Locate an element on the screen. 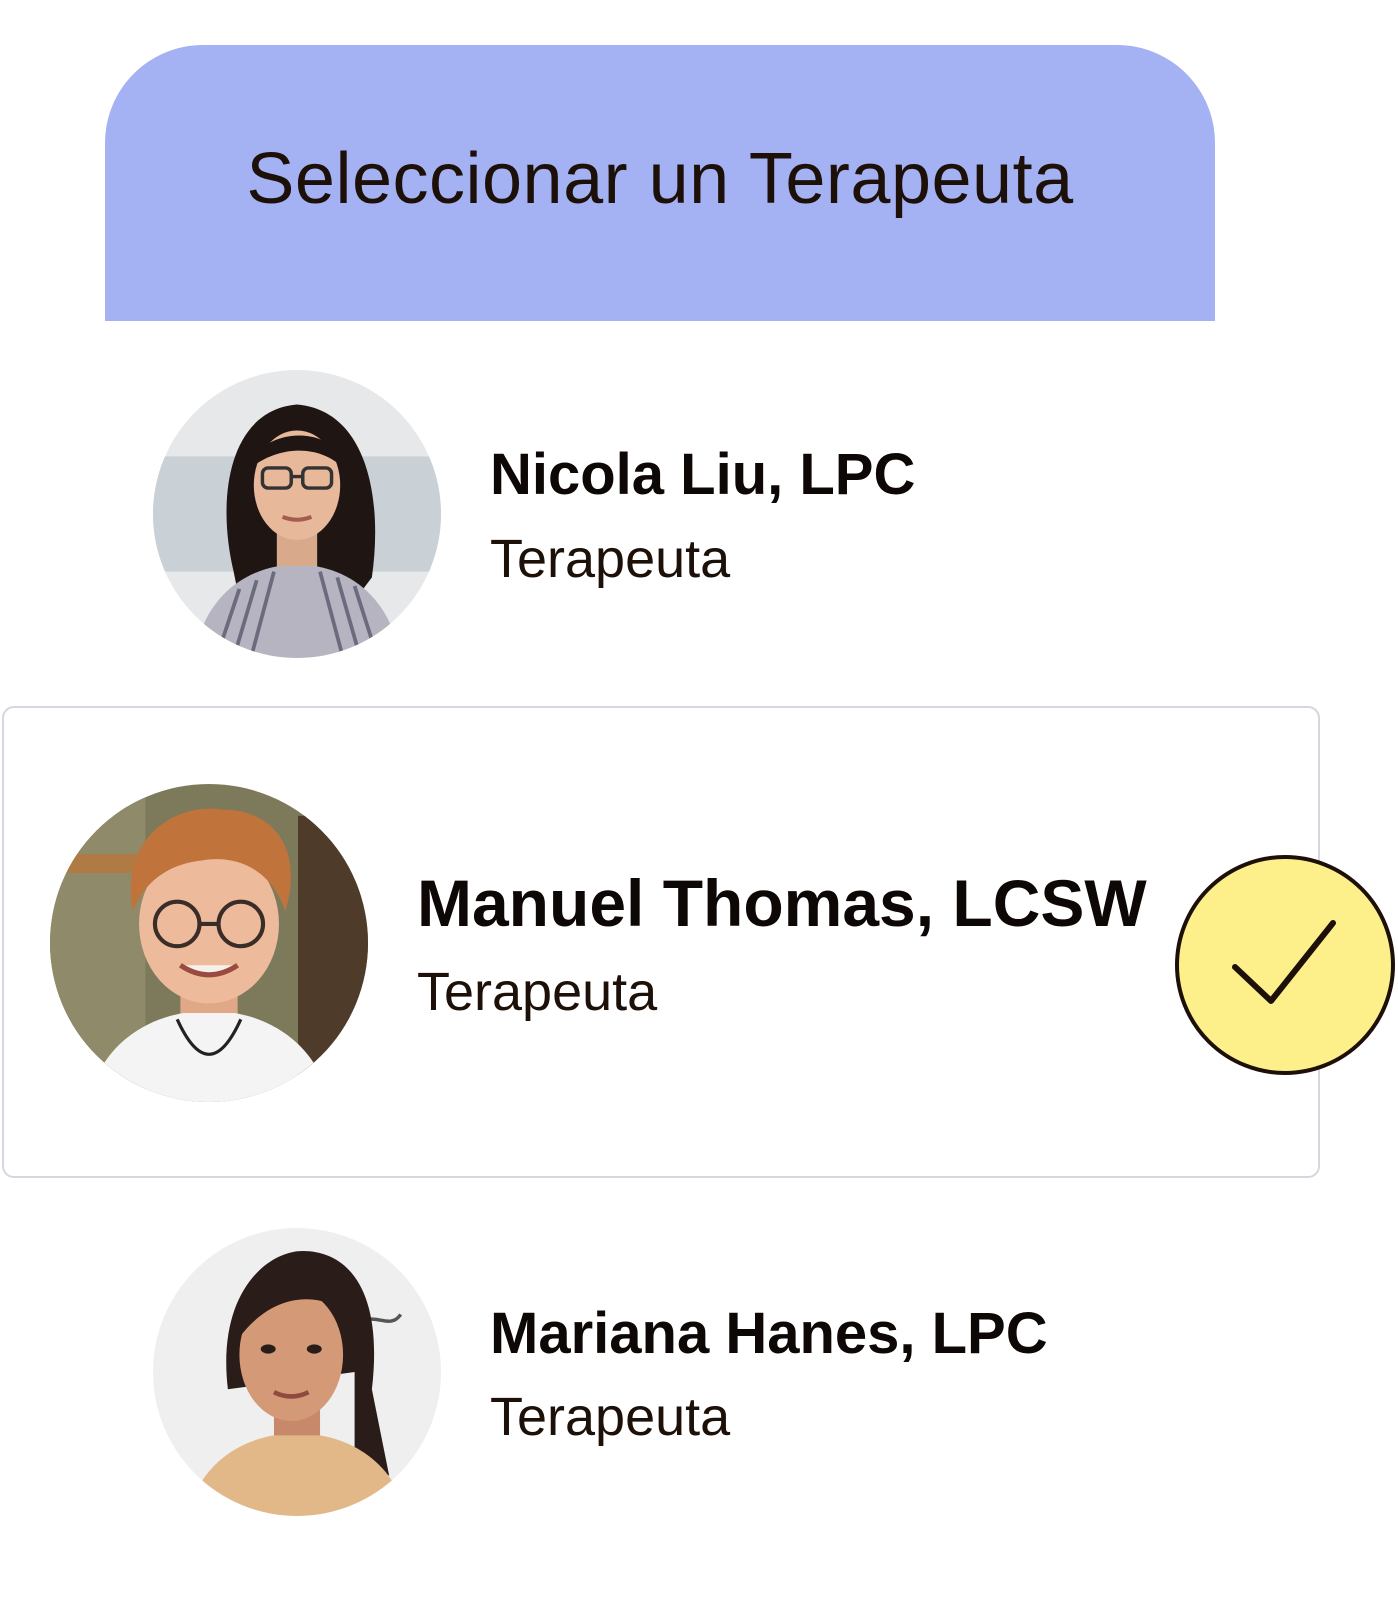 The image size is (1398, 1602). page-header: Seleccionar un Terapeuta is located at coordinates (660, 183).